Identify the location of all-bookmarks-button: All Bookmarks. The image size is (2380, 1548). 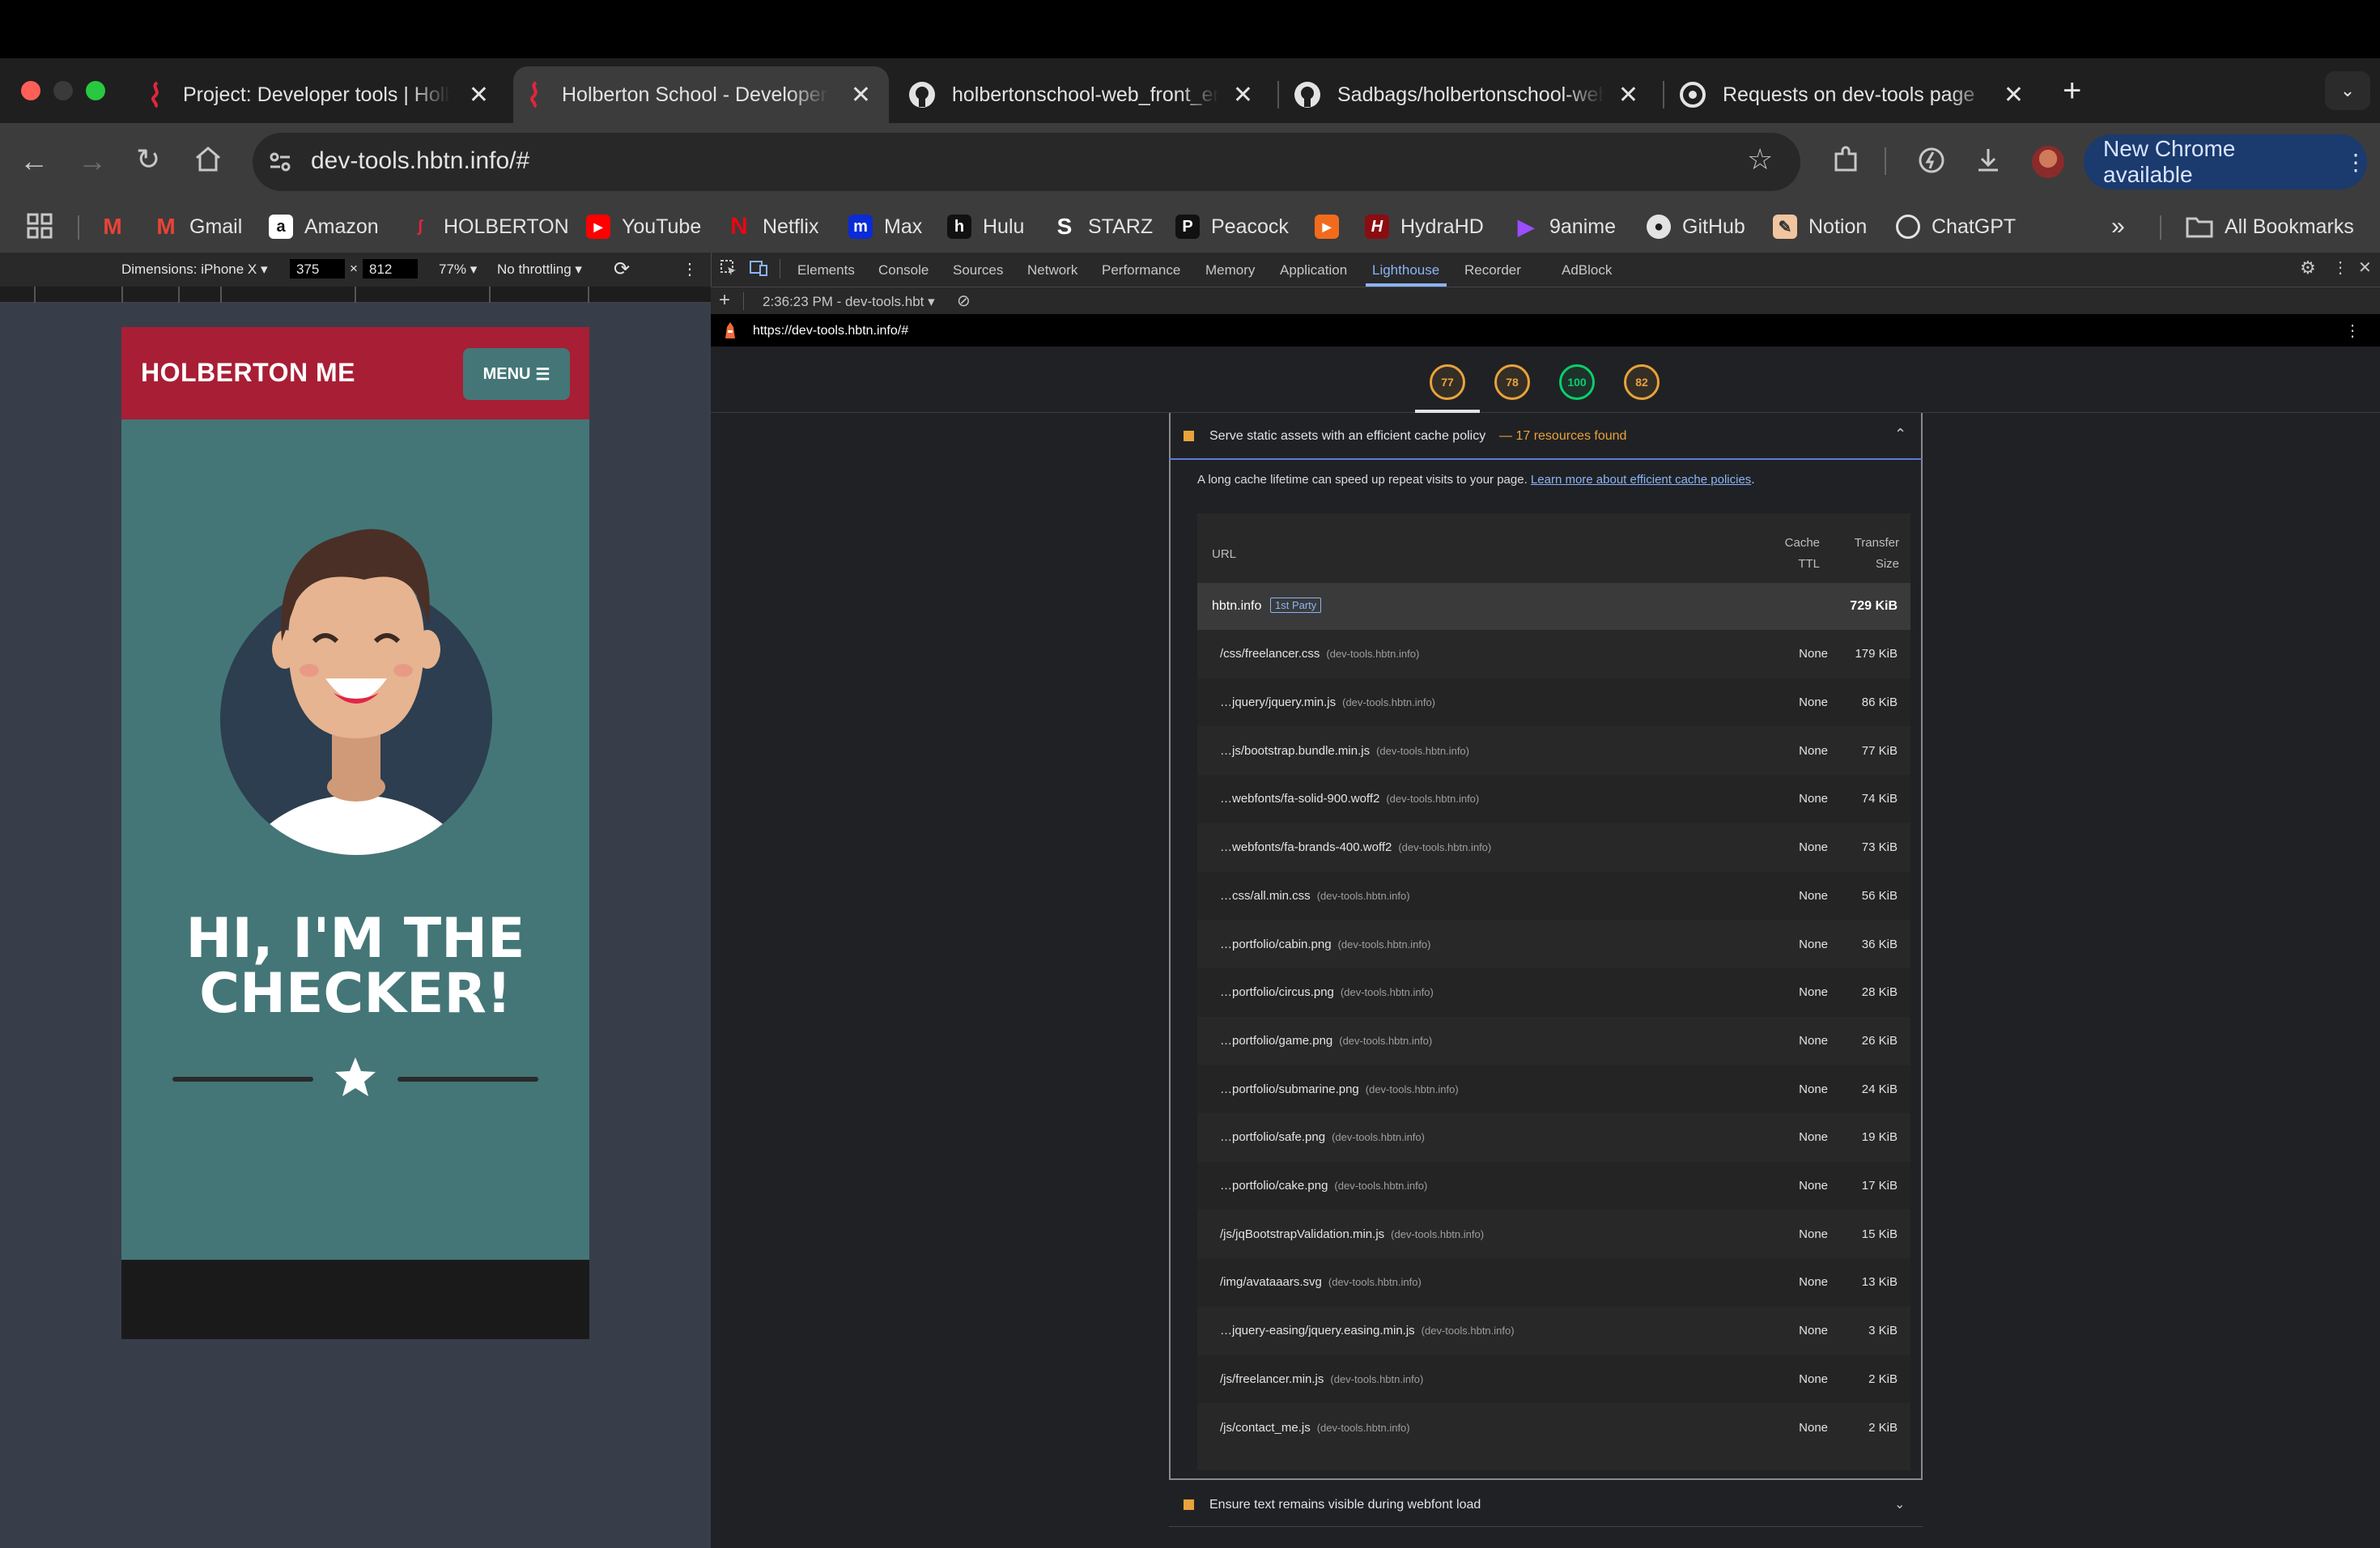
(2270, 227).